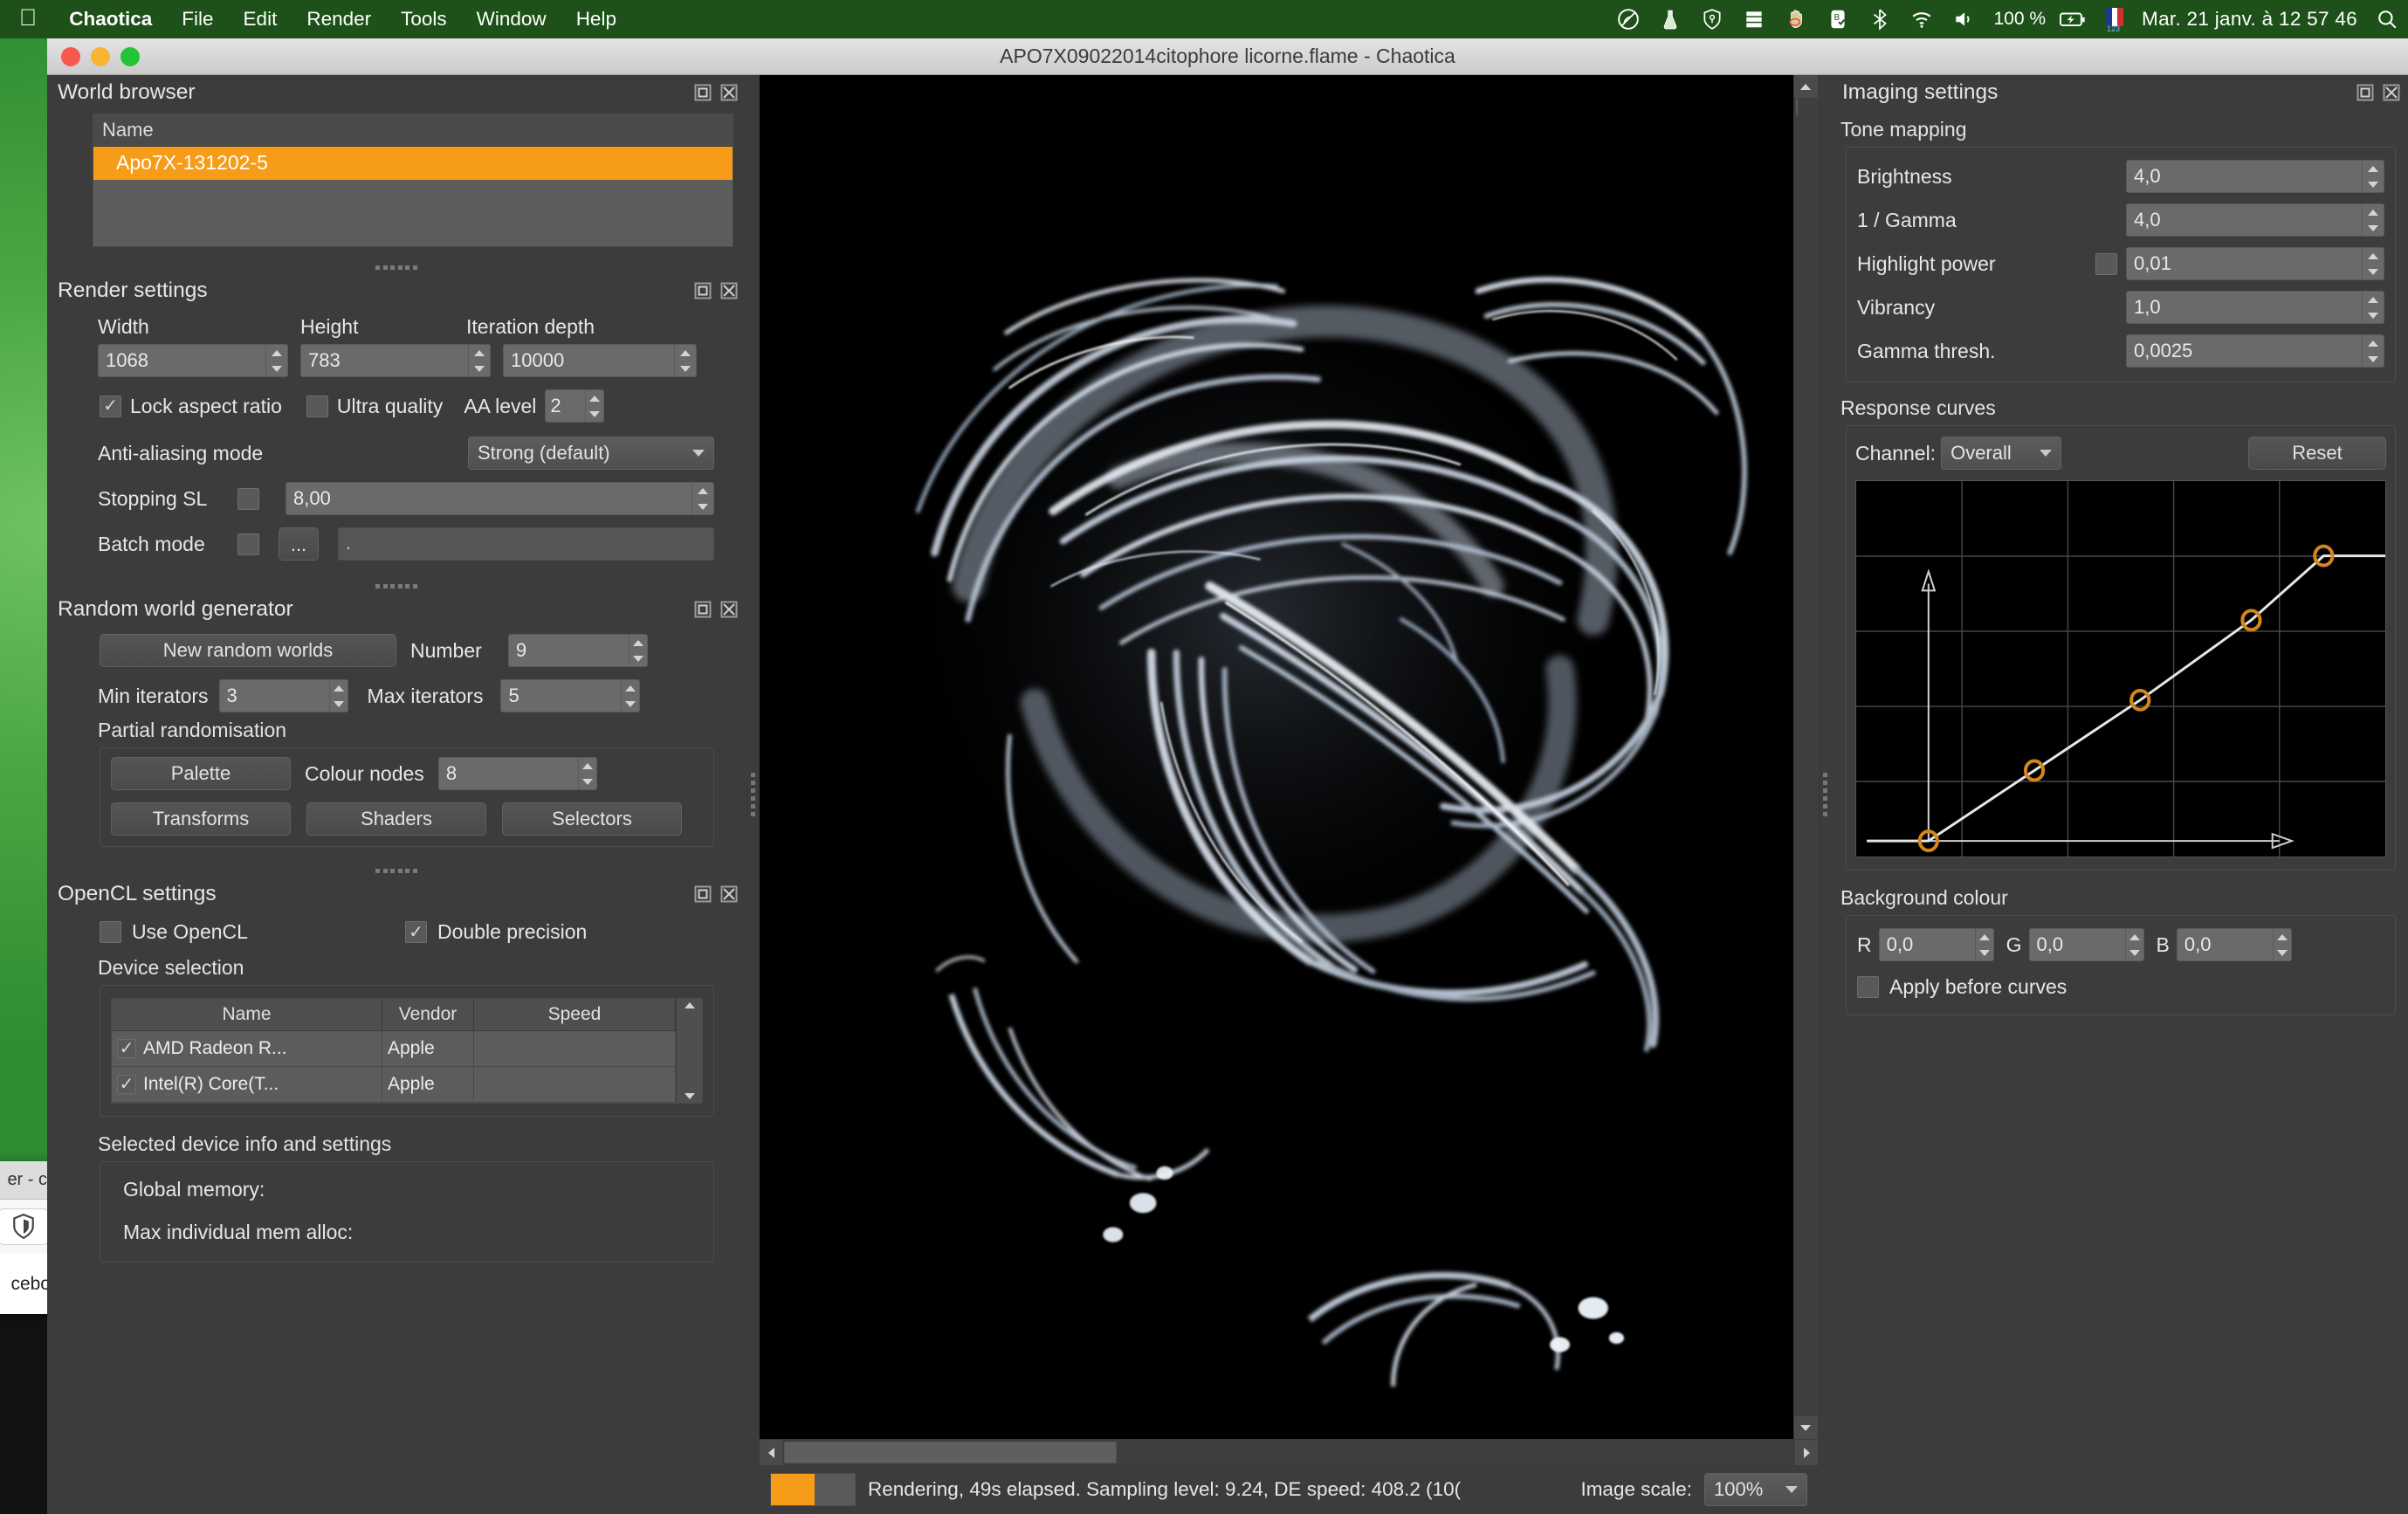 This screenshot has width=2408, height=1514. Describe the element at coordinates (338, 688) in the screenshot. I see `min-iterators-step-up` at that location.